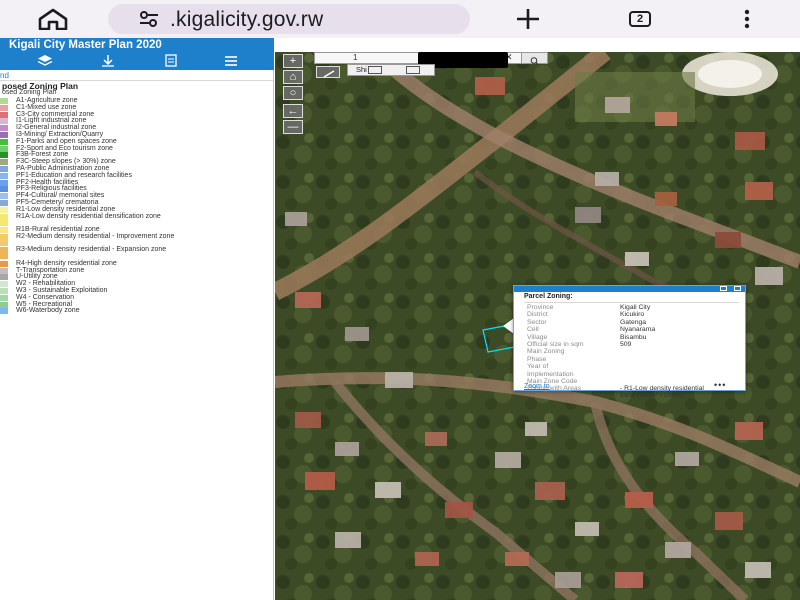  What do you see at coordinates (53, 19) in the screenshot?
I see `home-icon` at bounding box center [53, 19].